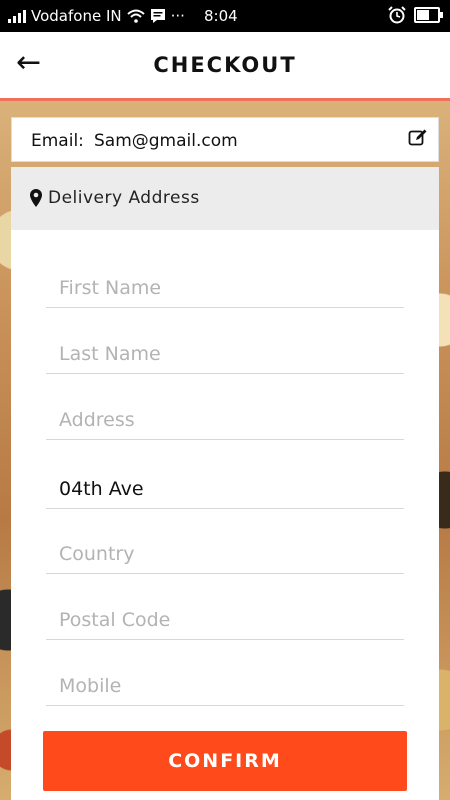 The image size is (450, 800). I want to click on email-row: Email: Sam@gmail.com, so click(225, 139).